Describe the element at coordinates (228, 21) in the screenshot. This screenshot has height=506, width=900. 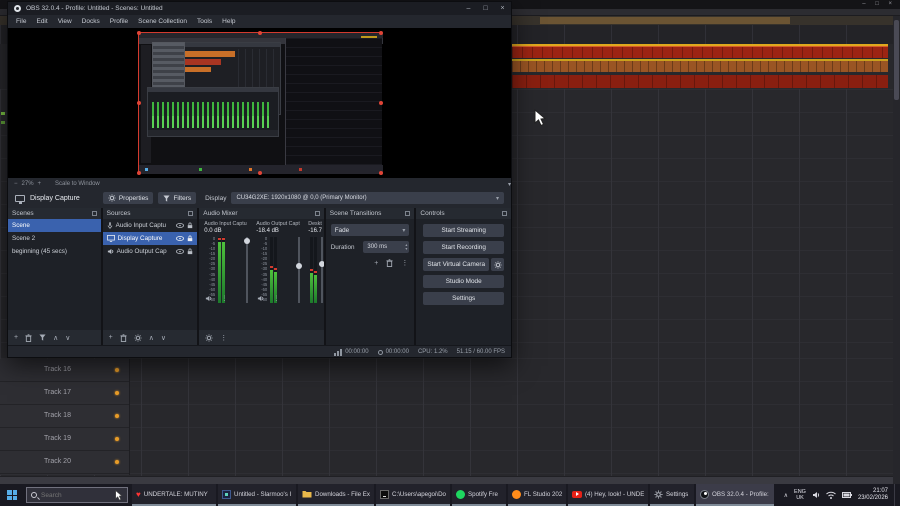
I see `menu-help: Help` at that location.